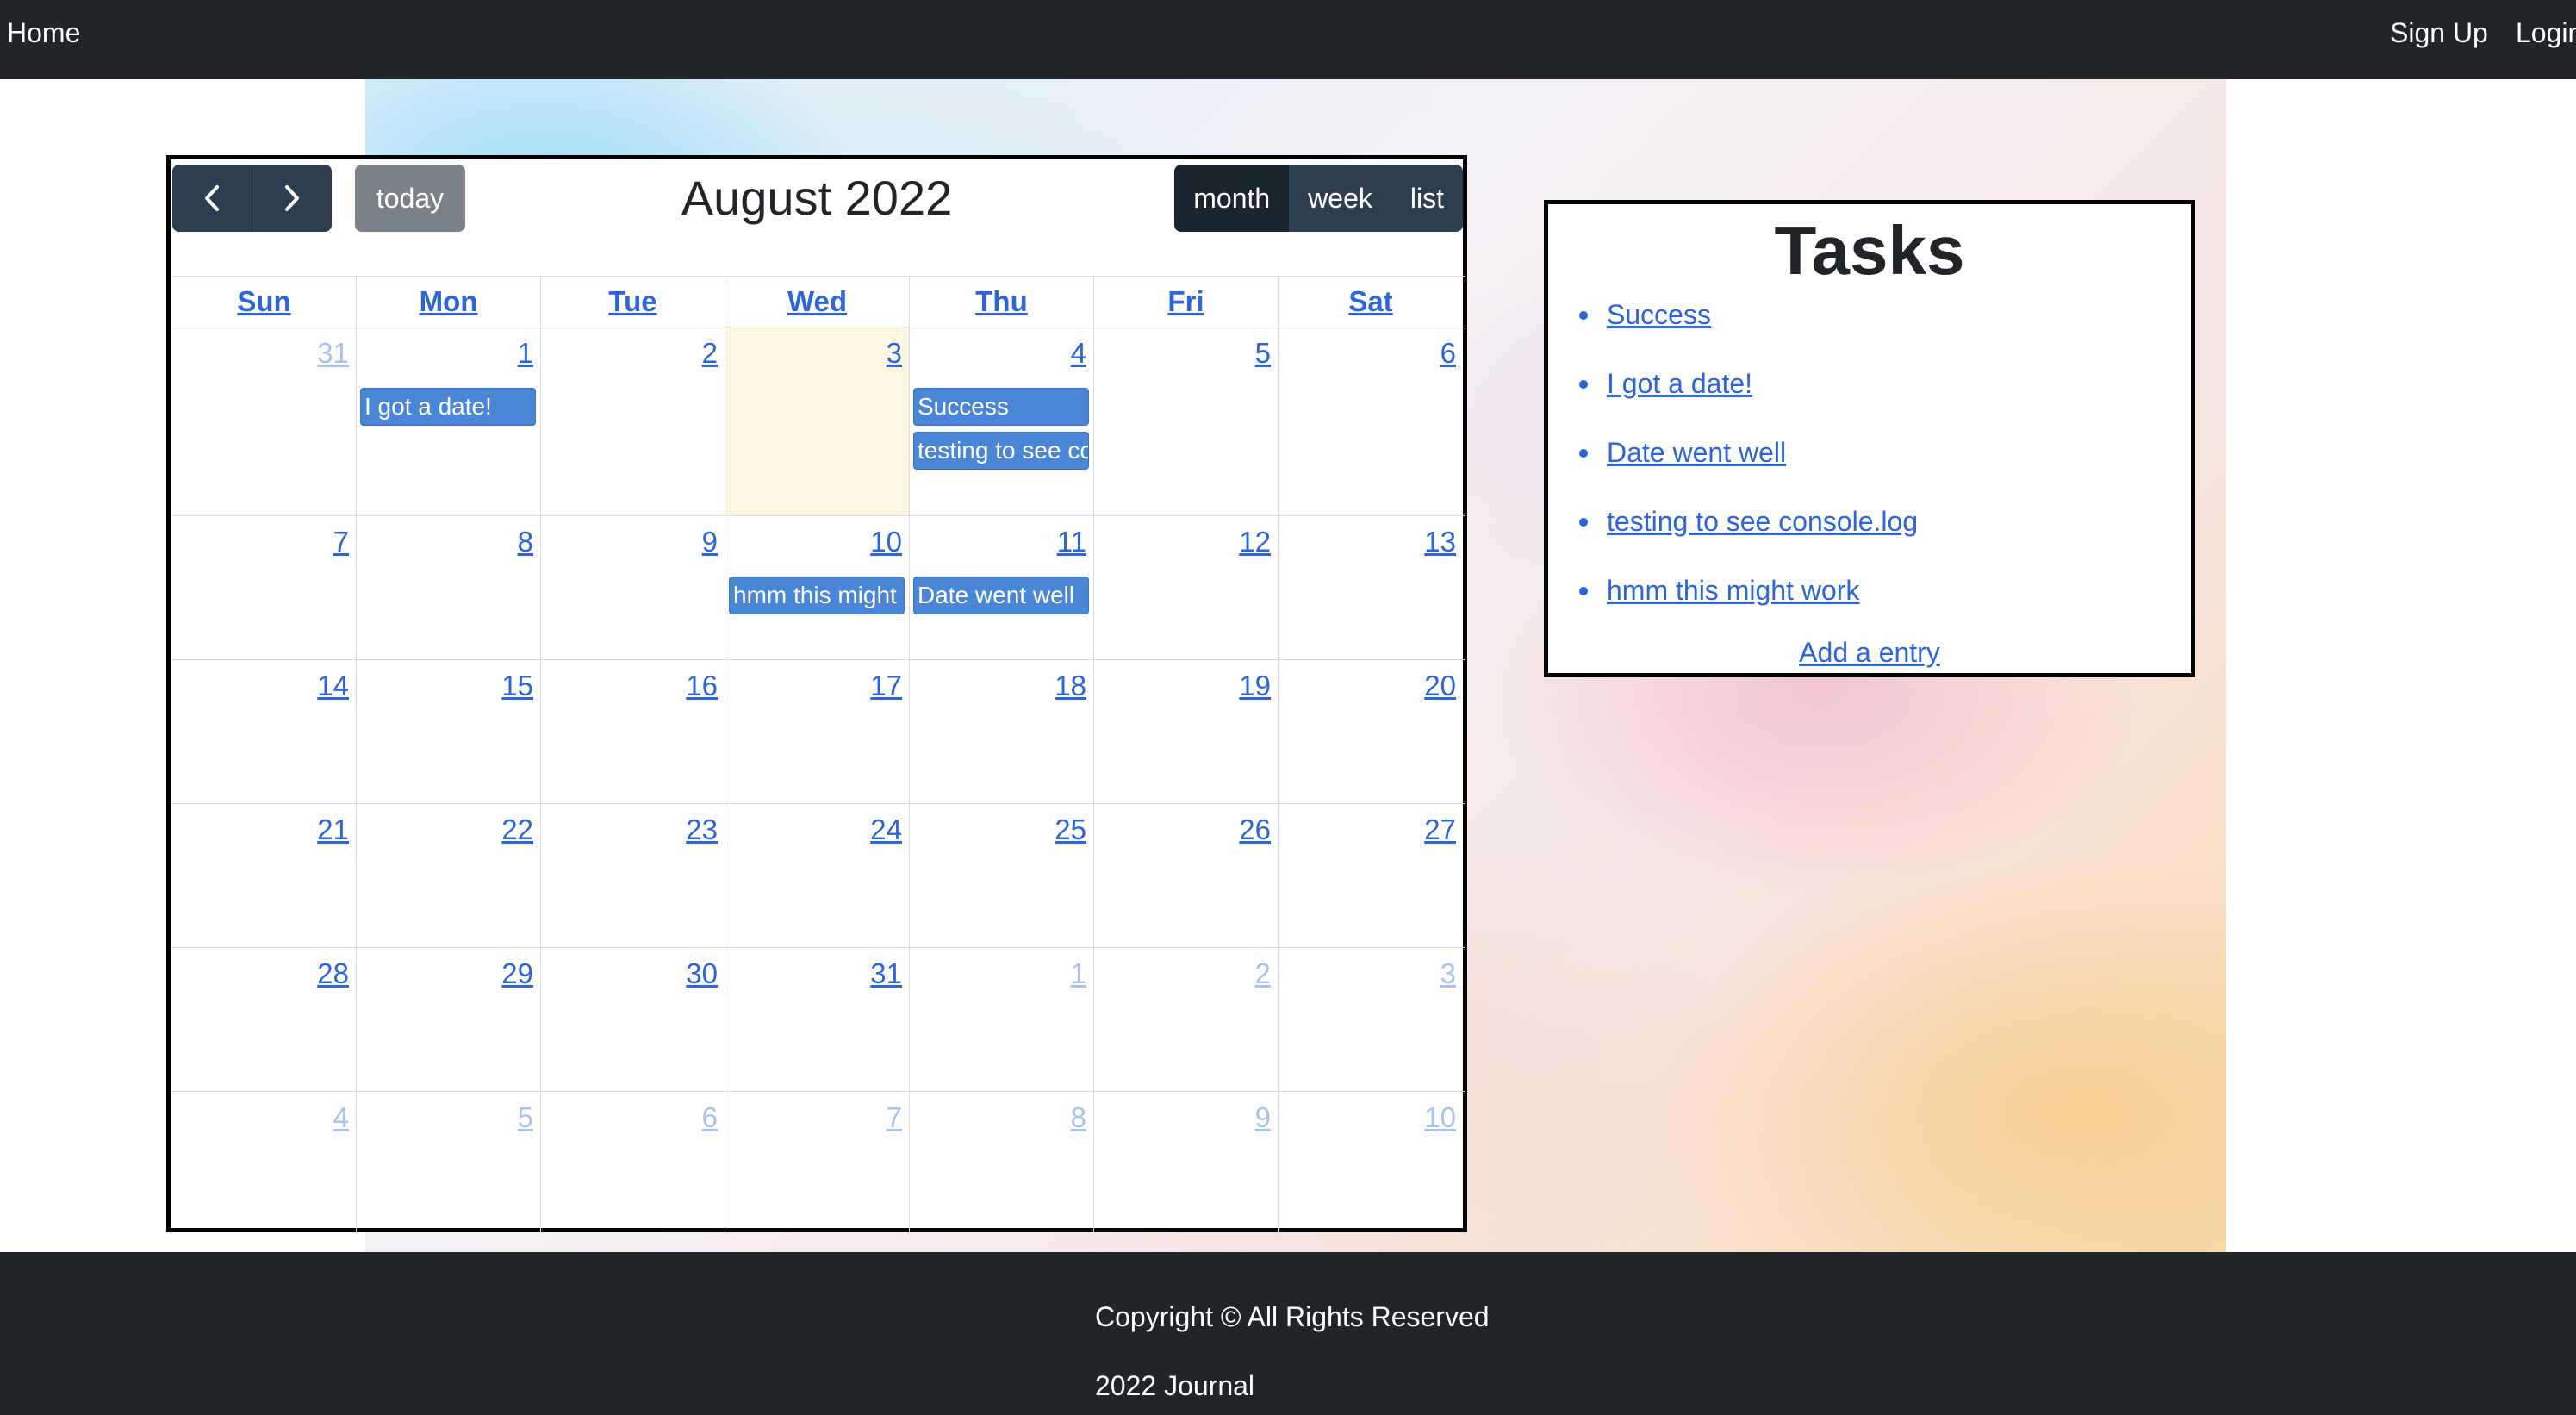 The width and height of the screenshot is (2576, 1415). What do you see at coordinates (212, 198) in the screenshot?
I see `prev-month-button` at bounding box center [212, 198].